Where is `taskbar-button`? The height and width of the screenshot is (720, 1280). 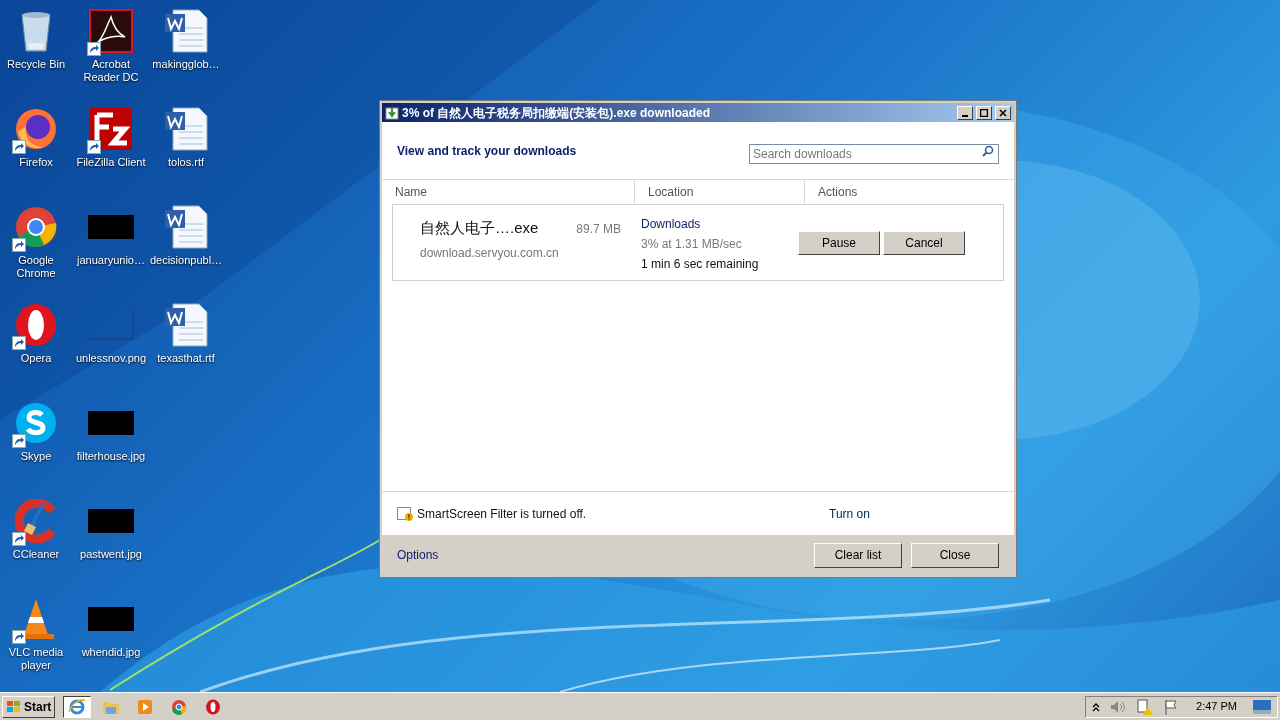 taskbar-button is located at coordinates (77, 706).